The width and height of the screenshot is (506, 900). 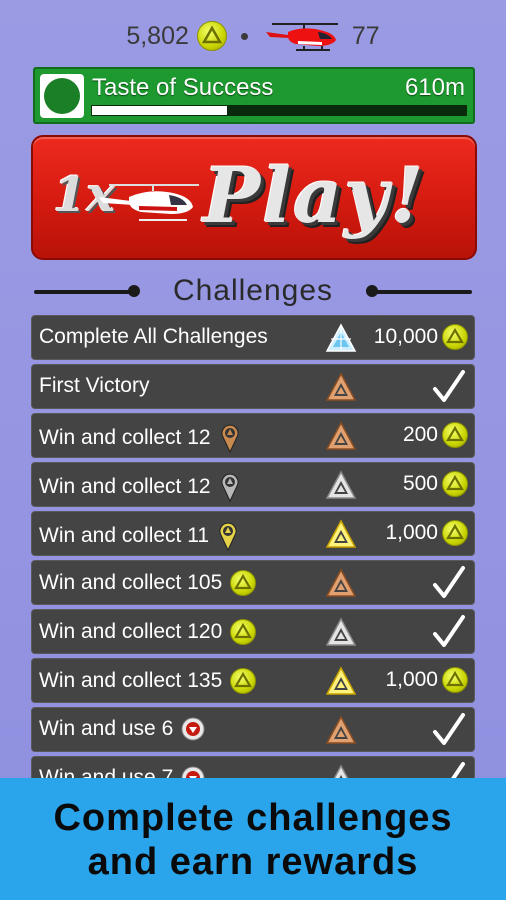 I want to click on reward-amount: 200, so click(x=420, y=434).